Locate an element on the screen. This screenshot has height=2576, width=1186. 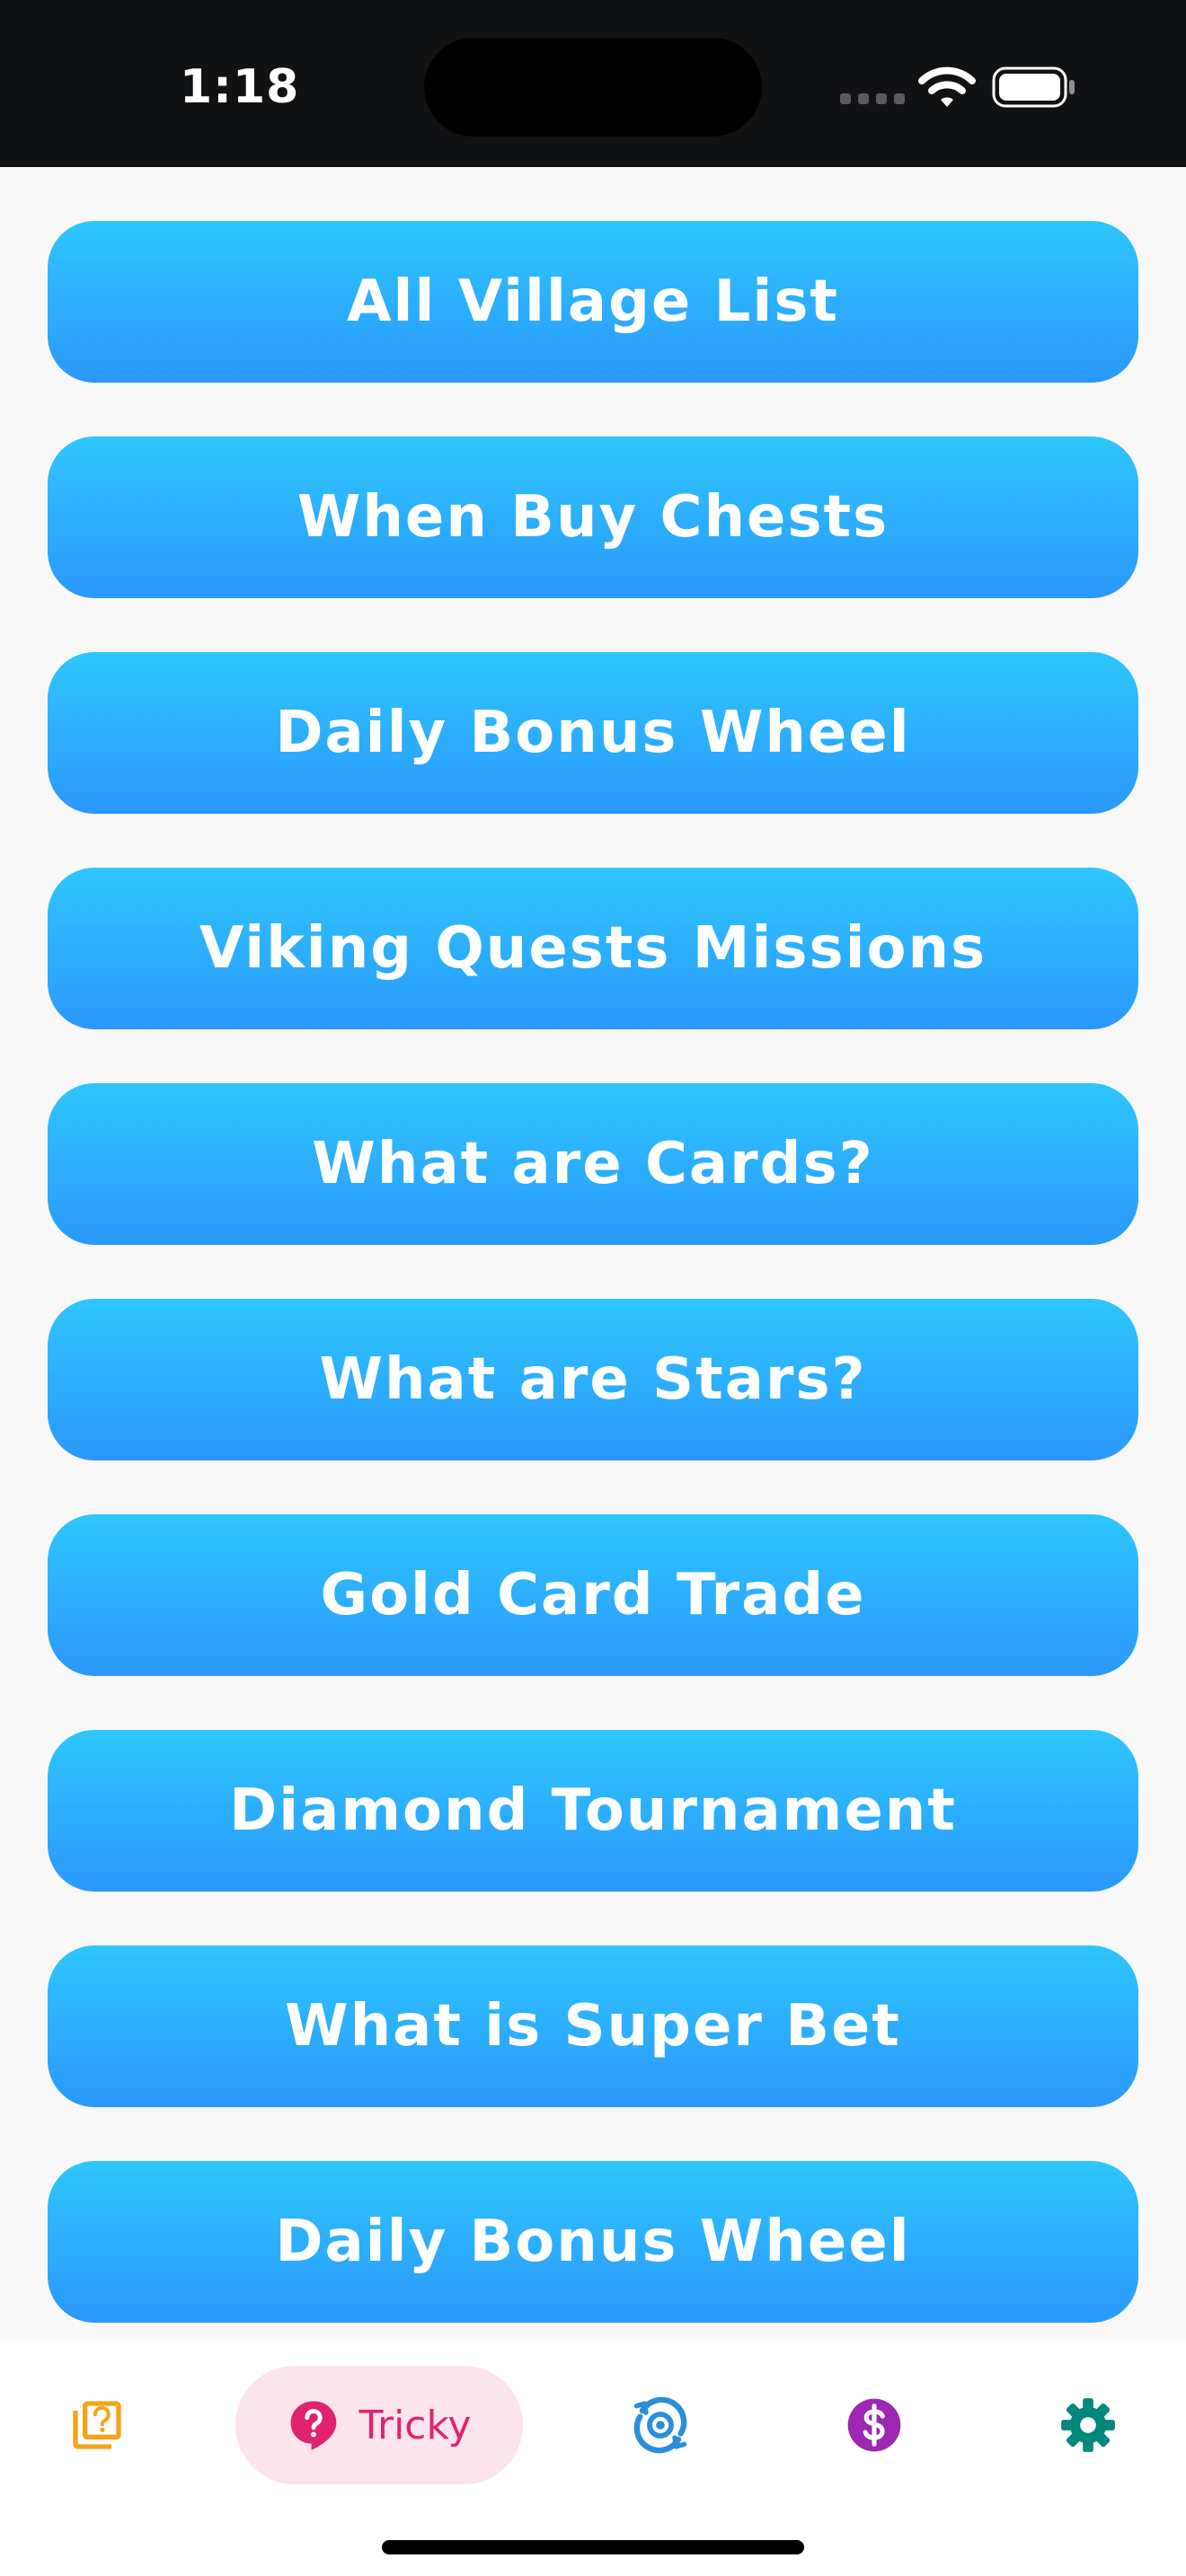
bottom-tab-bar: Tricky is located at coordinates (593, 2458).